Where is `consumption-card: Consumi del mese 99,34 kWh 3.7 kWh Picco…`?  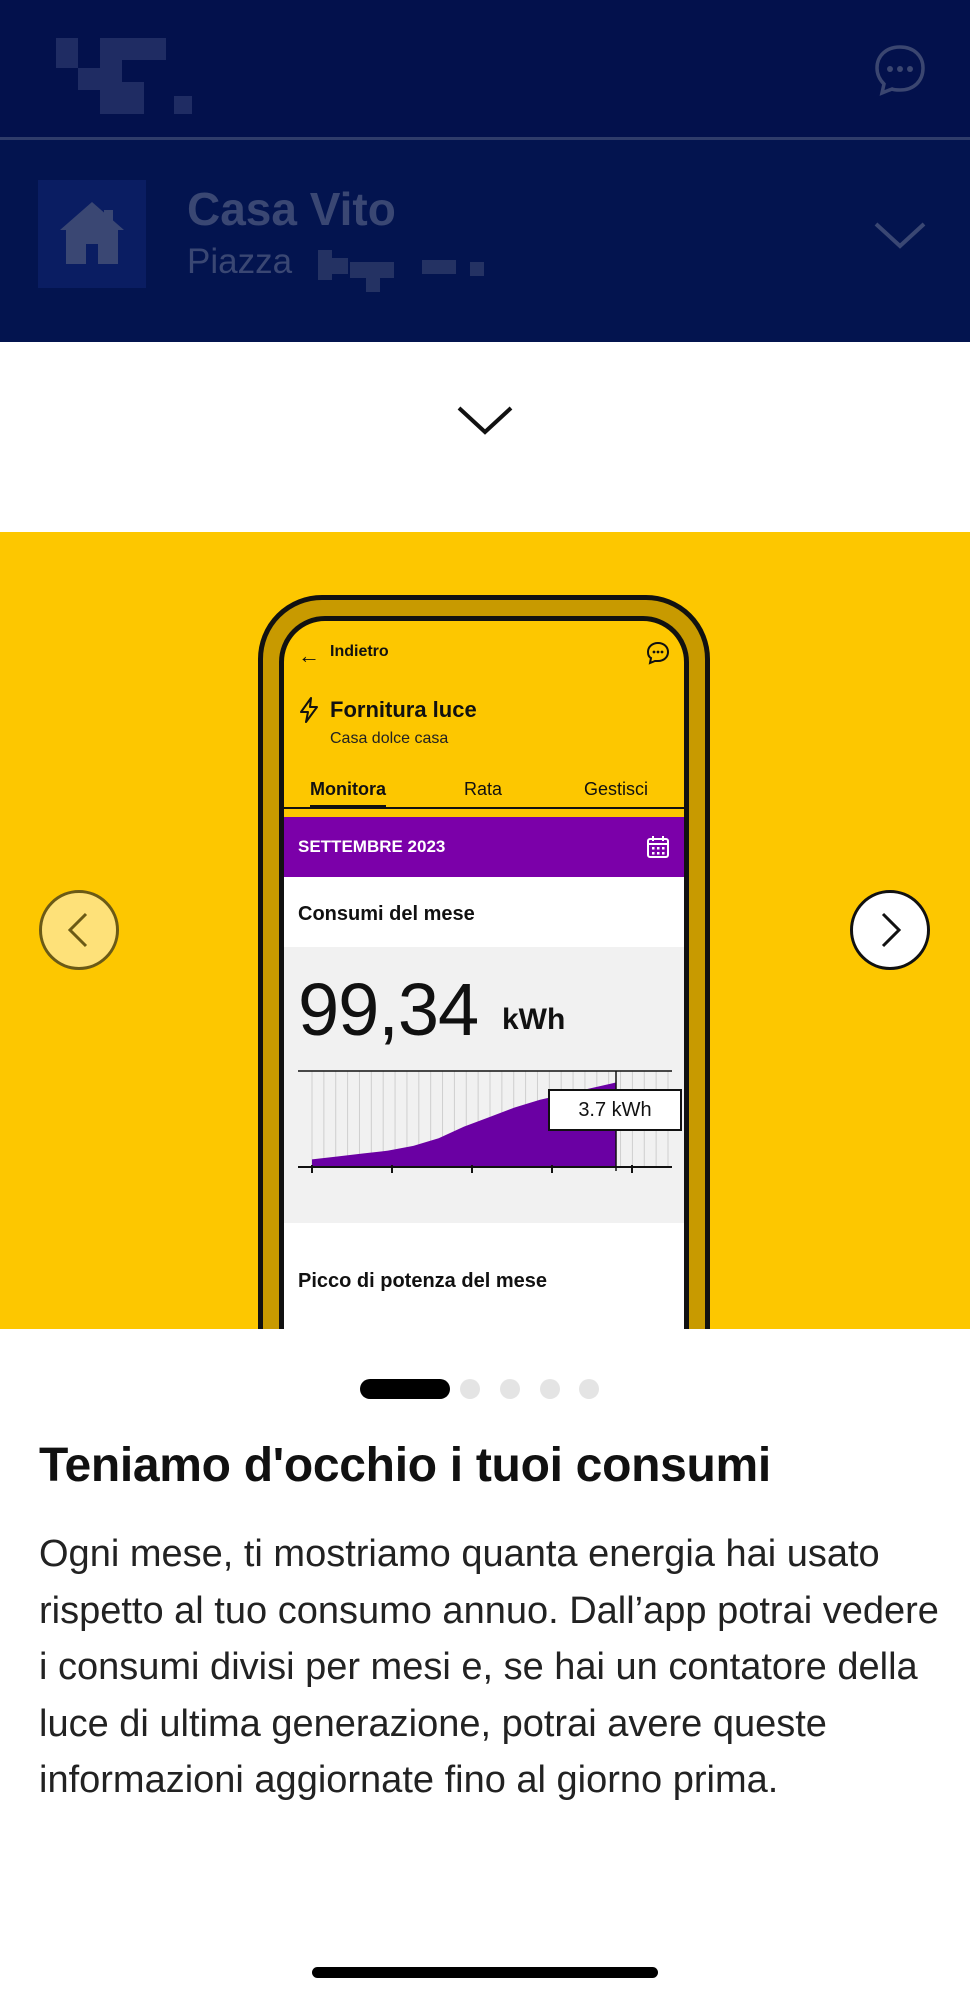
consumption-card: Consumi del mese 99,34 kWh 3.7 kWh Picco… is located at coordinates (484, 1103).